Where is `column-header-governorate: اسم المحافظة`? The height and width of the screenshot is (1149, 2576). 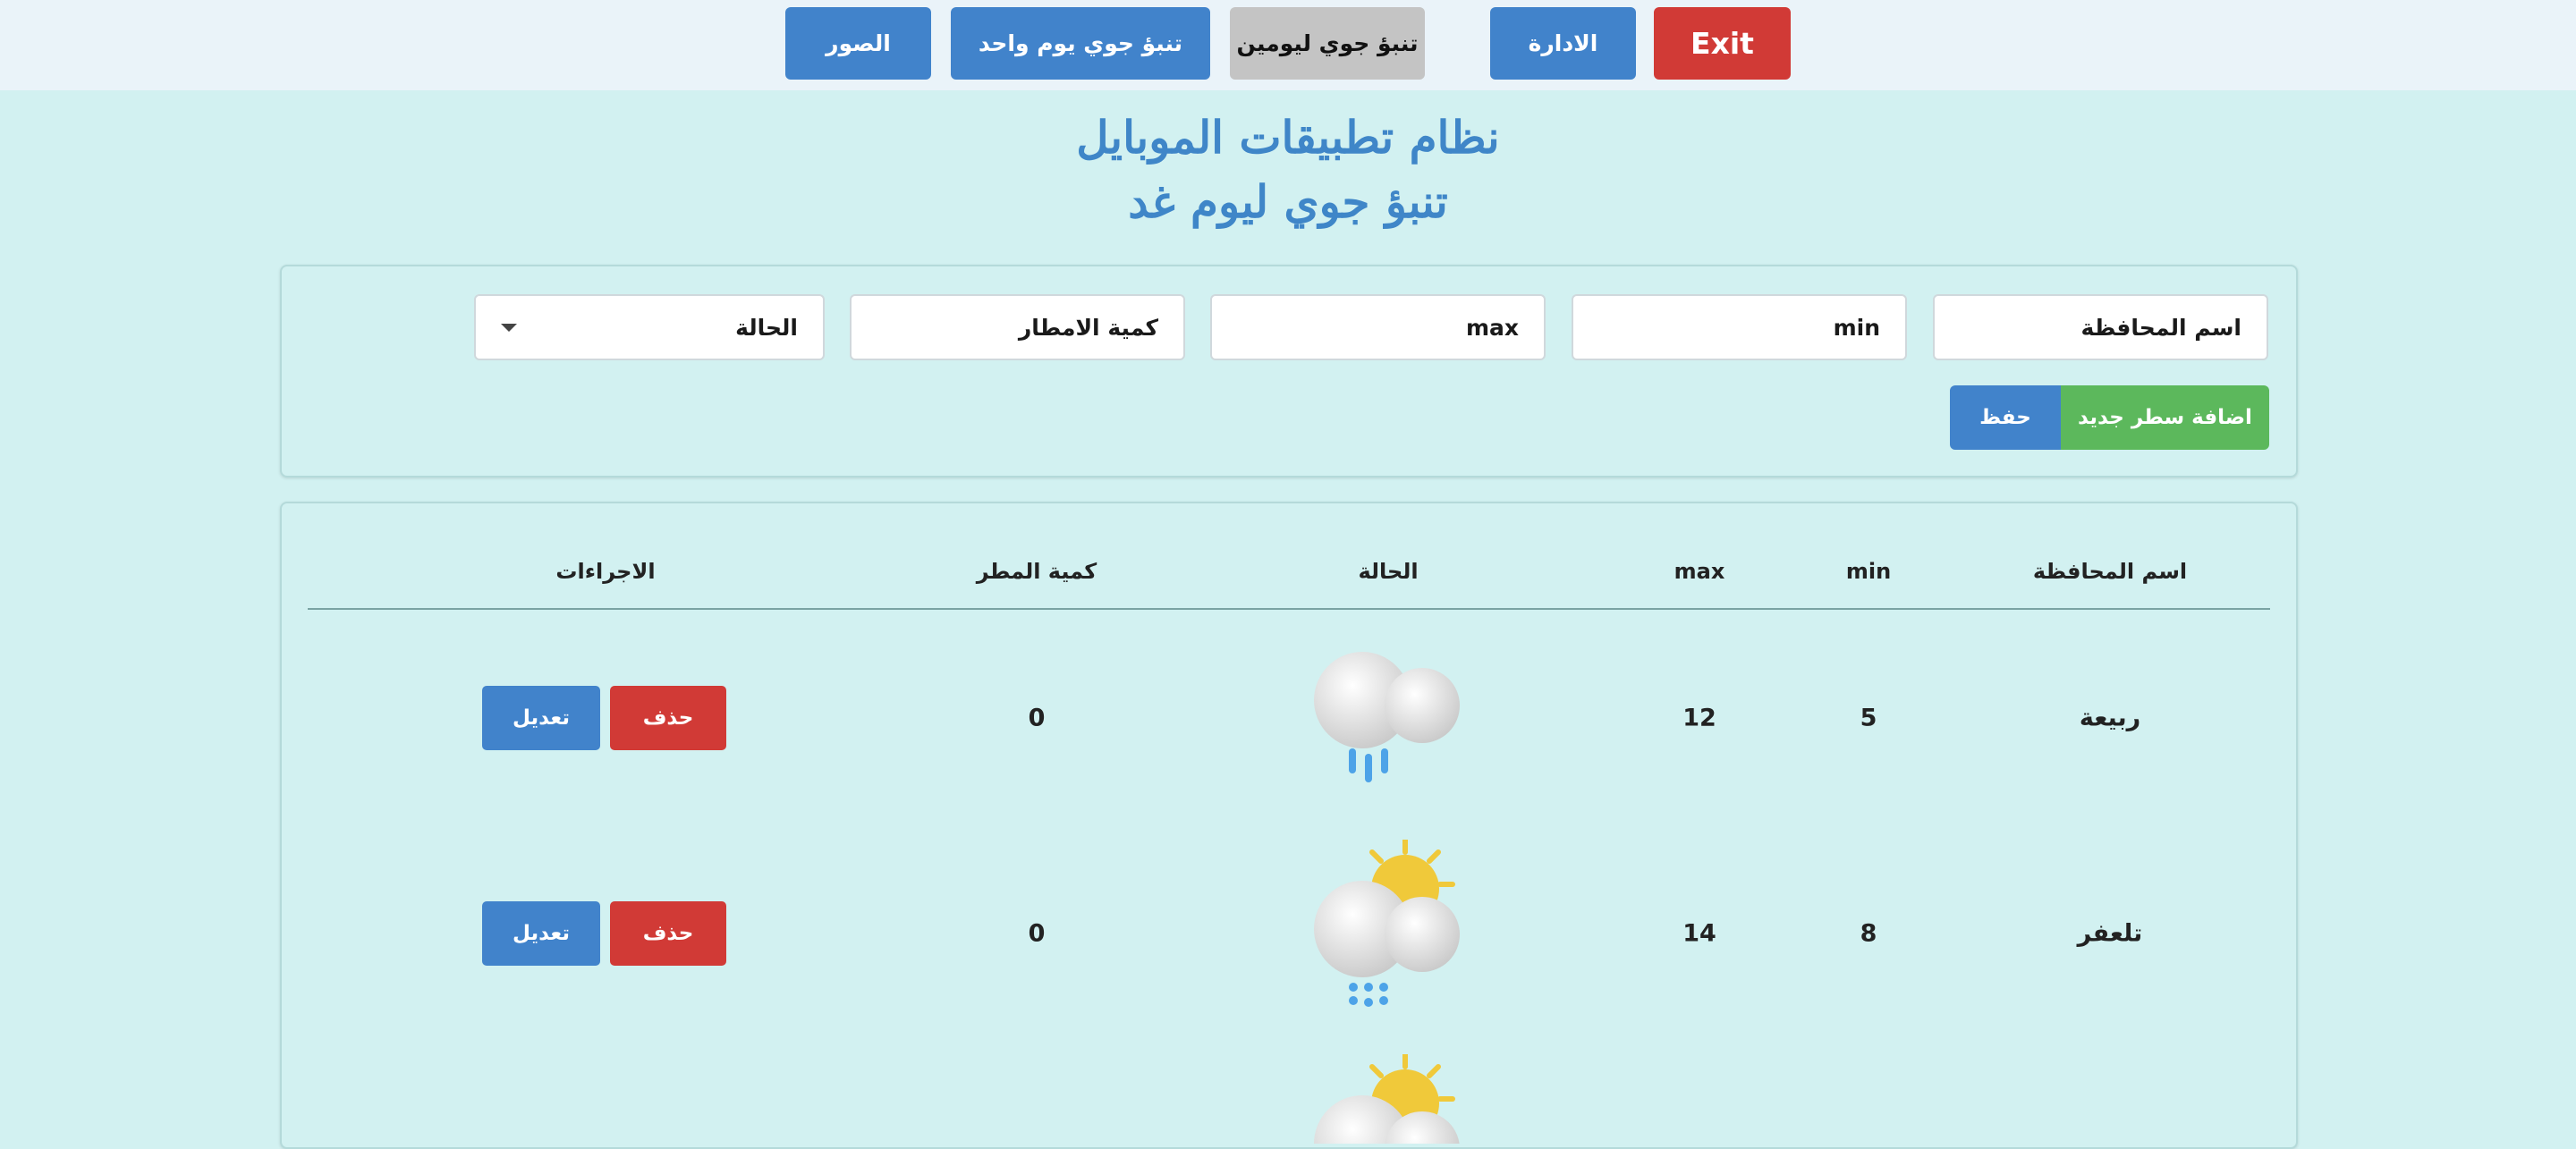 column-header-governorate: اسم المحافظة is located at coordinates (2110, 571).